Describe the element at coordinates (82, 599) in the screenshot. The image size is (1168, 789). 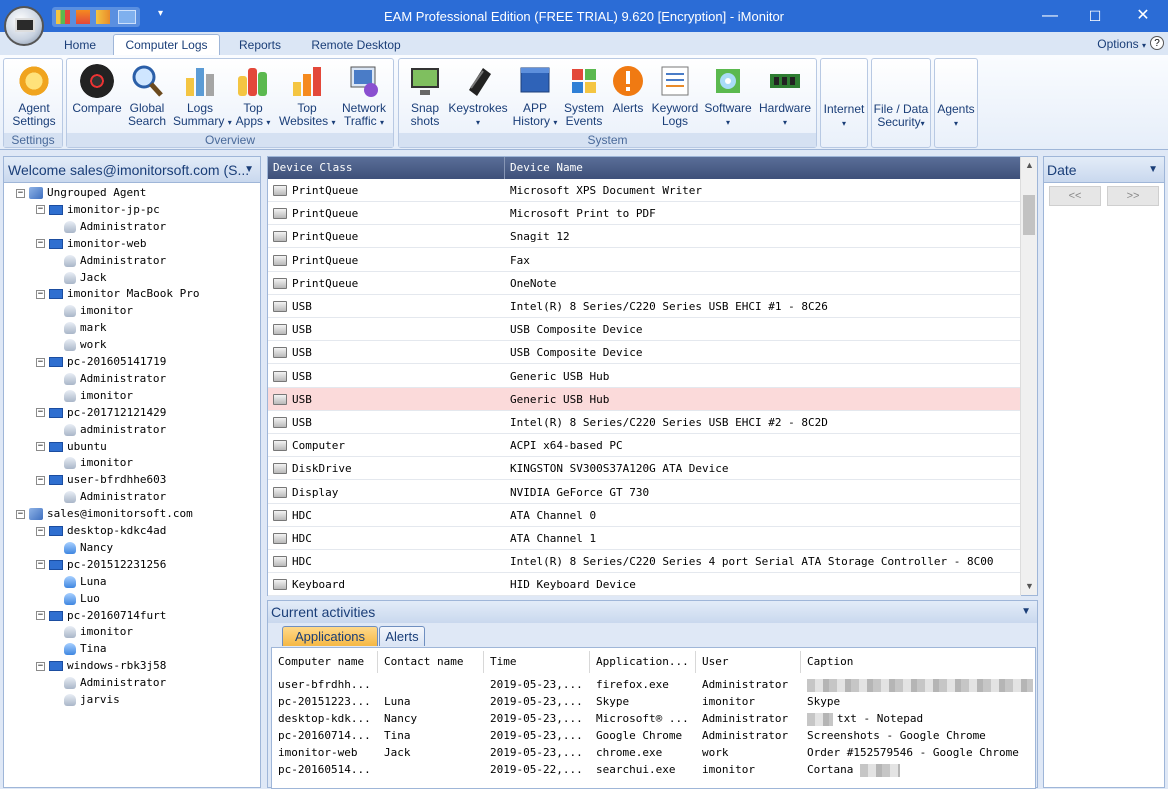
I see `tree-user: Luo` at that location.